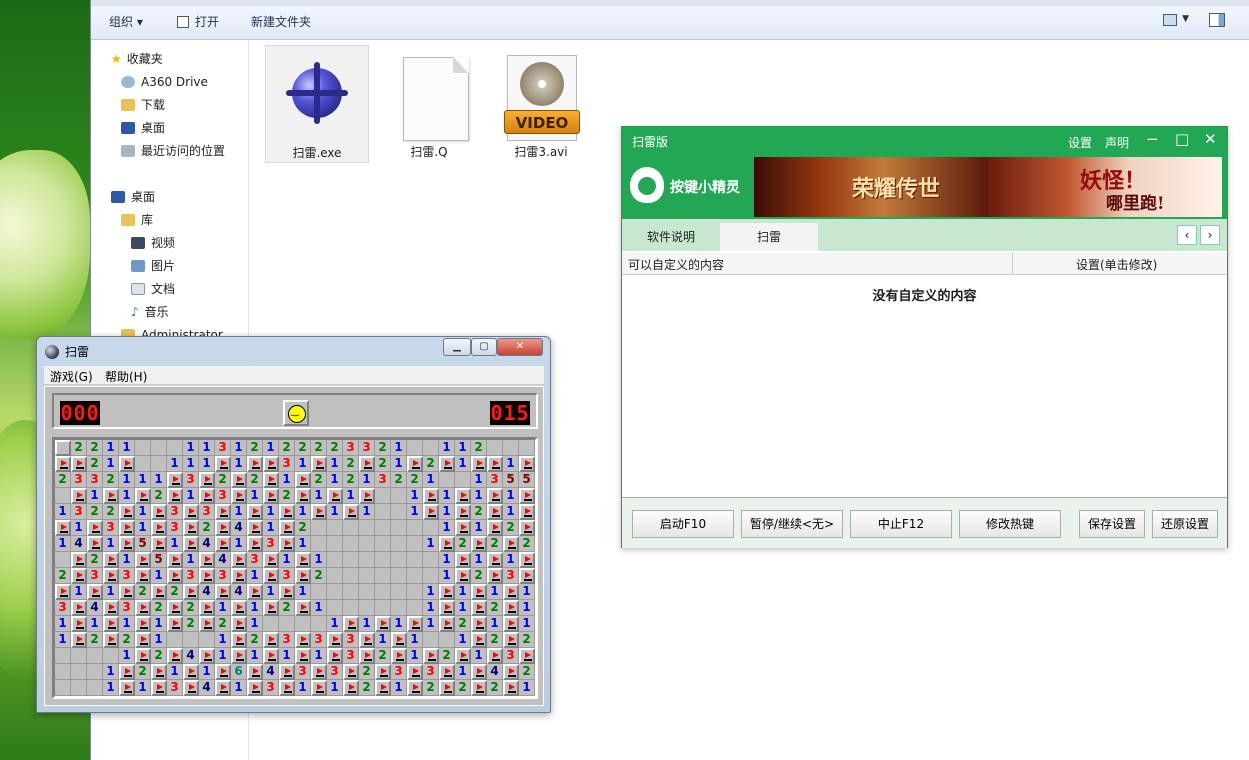 Image resolution: width=1249 pixels, height=760 pixels. What do you see at coordinates (71, 376) in the screenshot?
I see `menu-game: 游戏(G)` at bounding box center [71, 376].